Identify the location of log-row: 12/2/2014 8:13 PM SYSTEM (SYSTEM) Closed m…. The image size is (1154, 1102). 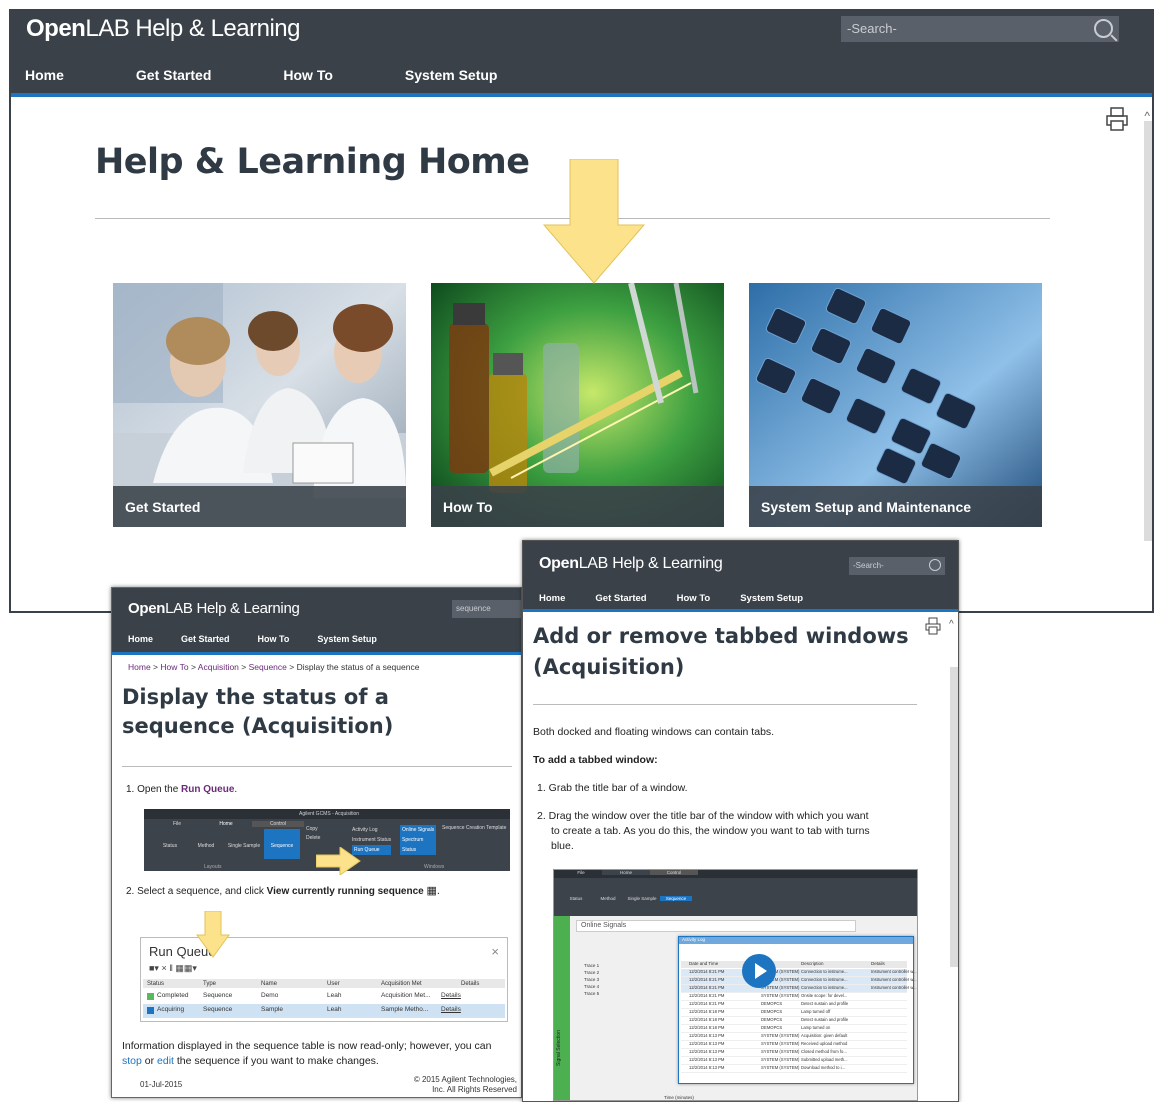
(794, 1053).